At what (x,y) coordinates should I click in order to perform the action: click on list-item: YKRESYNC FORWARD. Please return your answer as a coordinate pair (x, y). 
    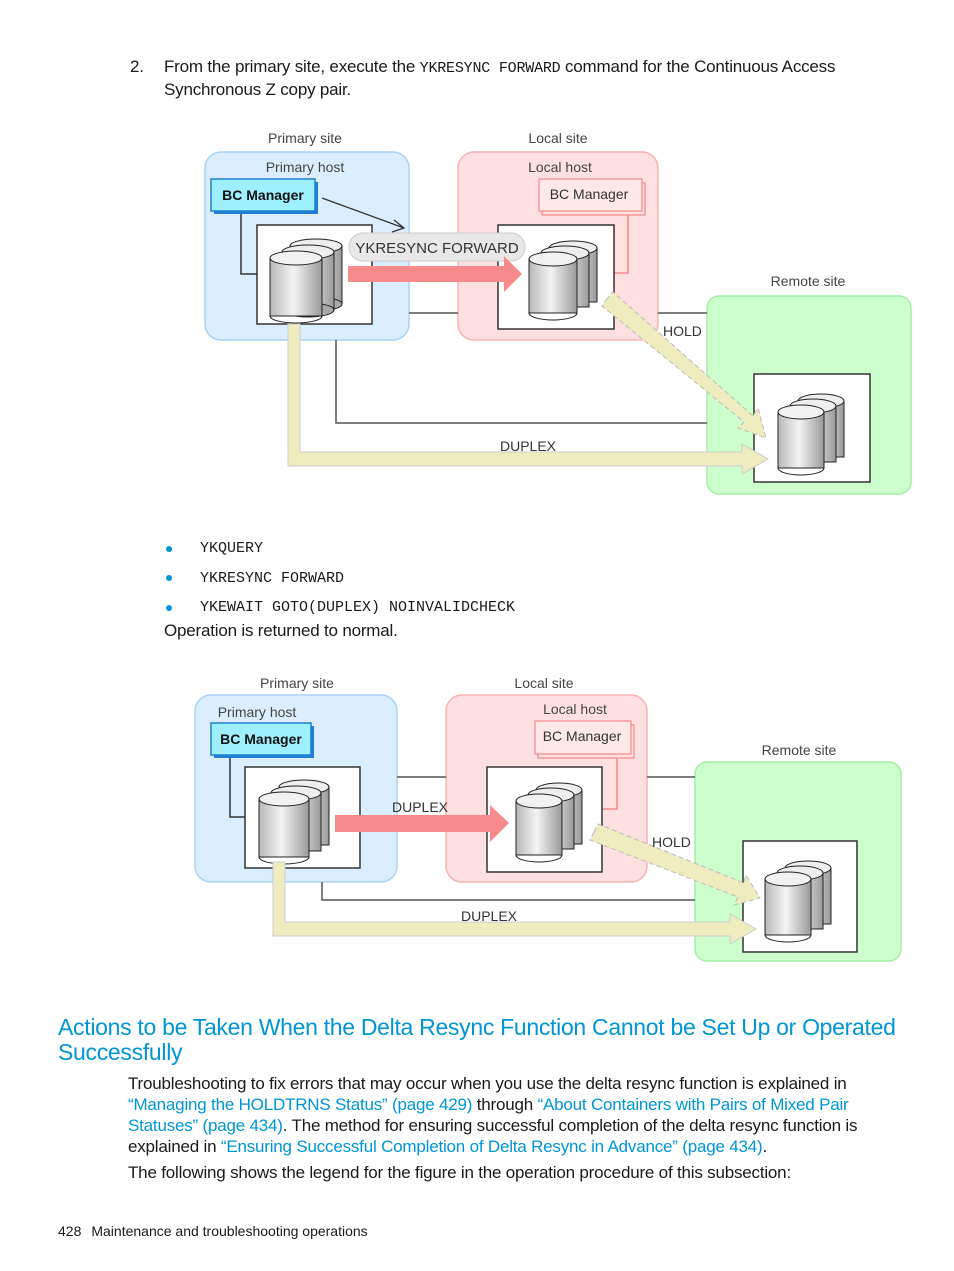
    Looking at the image, I should click on (339, 579).